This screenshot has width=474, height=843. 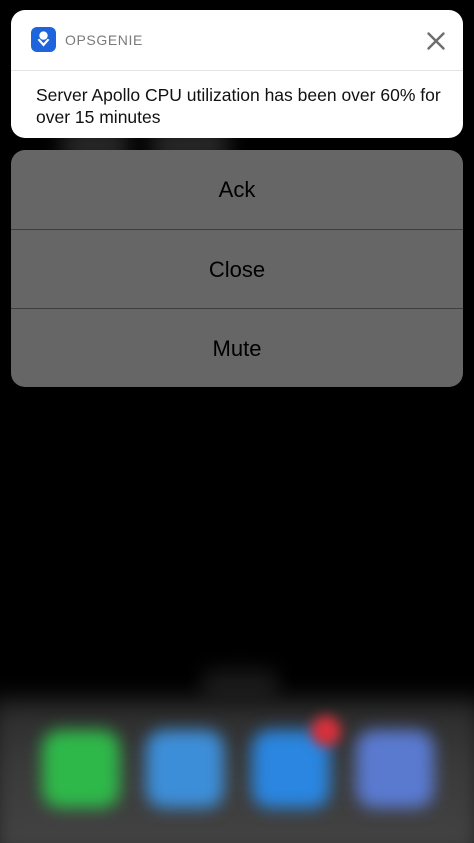 What do you see at coordinates (43, 39) in the screenshot?
I see `opsgenie-logo-icon` at bounding box center [43, 39].